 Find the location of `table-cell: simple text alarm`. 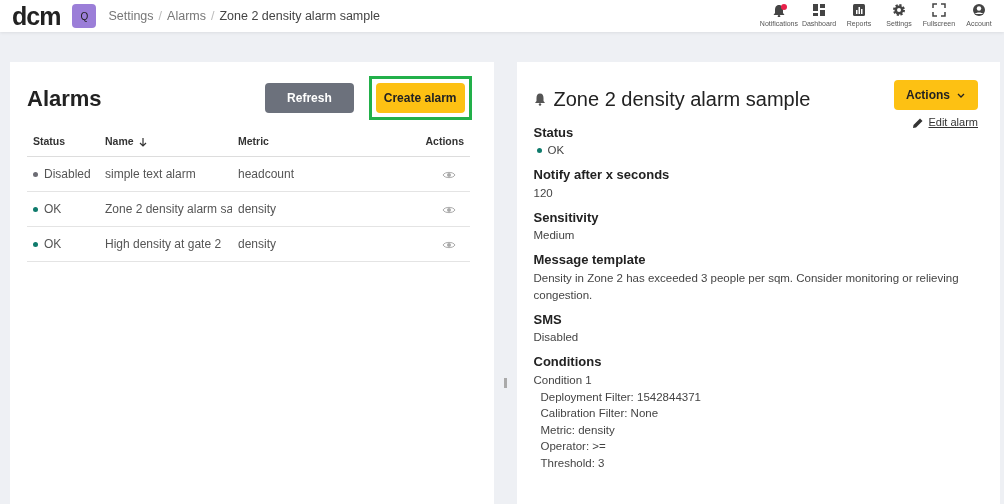

table-cell: simple text alarm is located at coordinates (165, 174).